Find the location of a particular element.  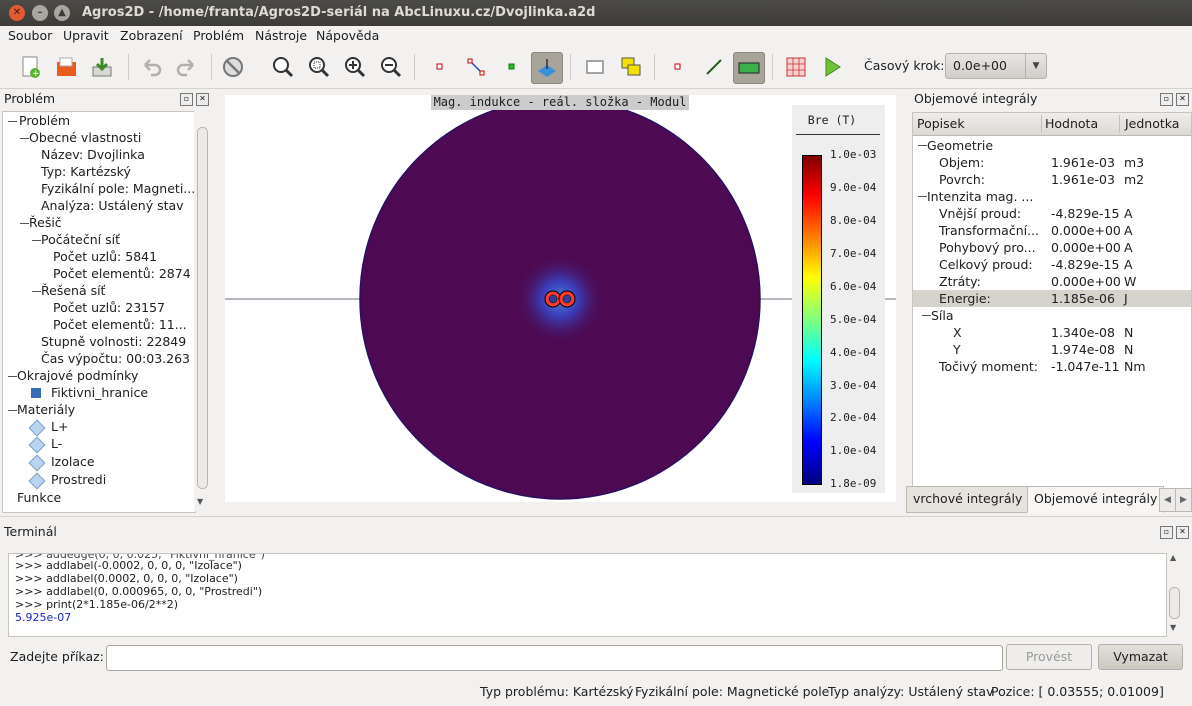

chevron-down-icon: ▼ is located at coordinates (1035, 66).